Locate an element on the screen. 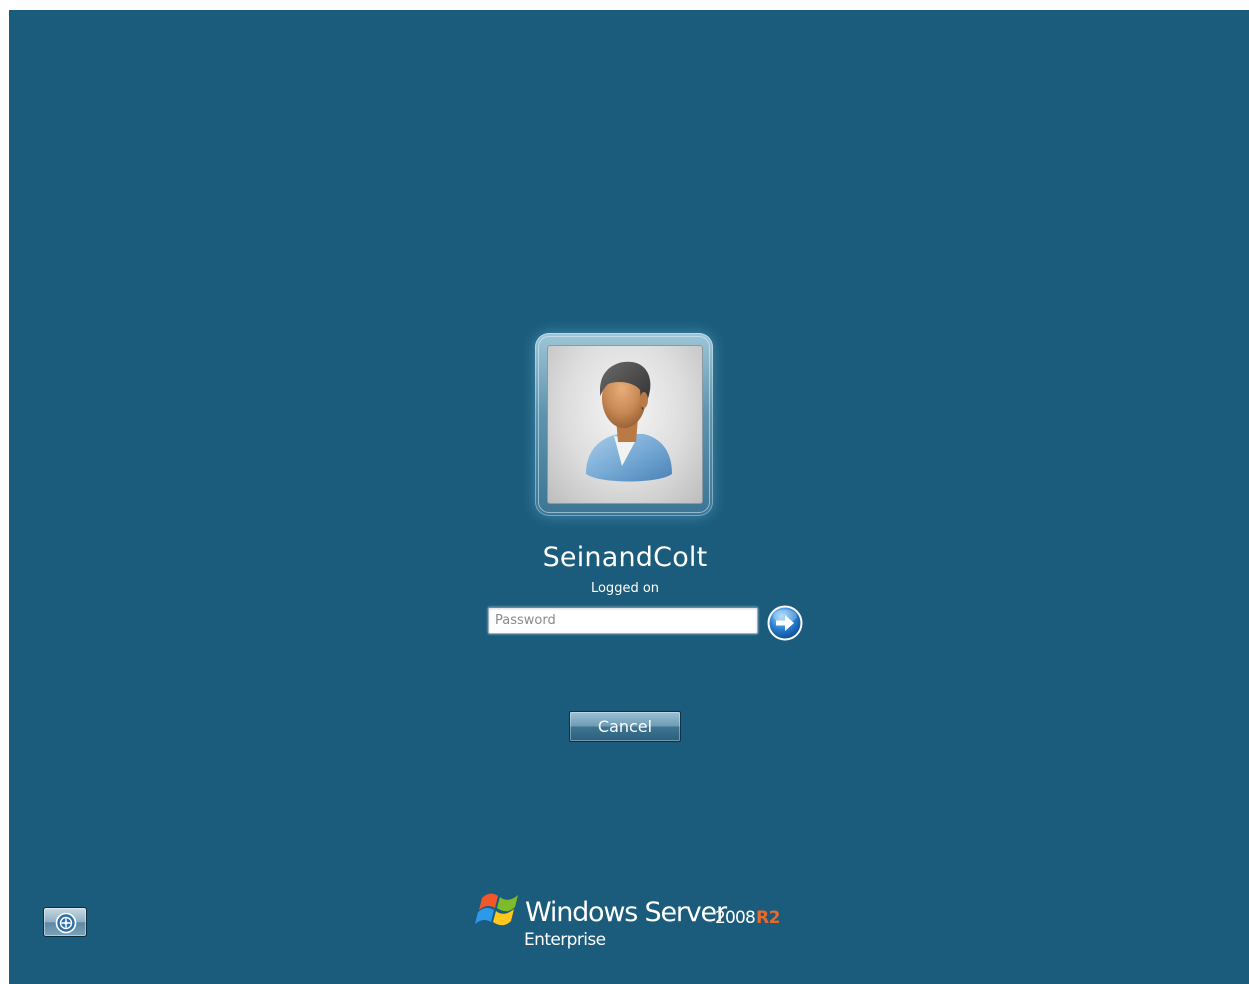 The image size is (1249, 984). password-input is located at coordinates (623, 620).